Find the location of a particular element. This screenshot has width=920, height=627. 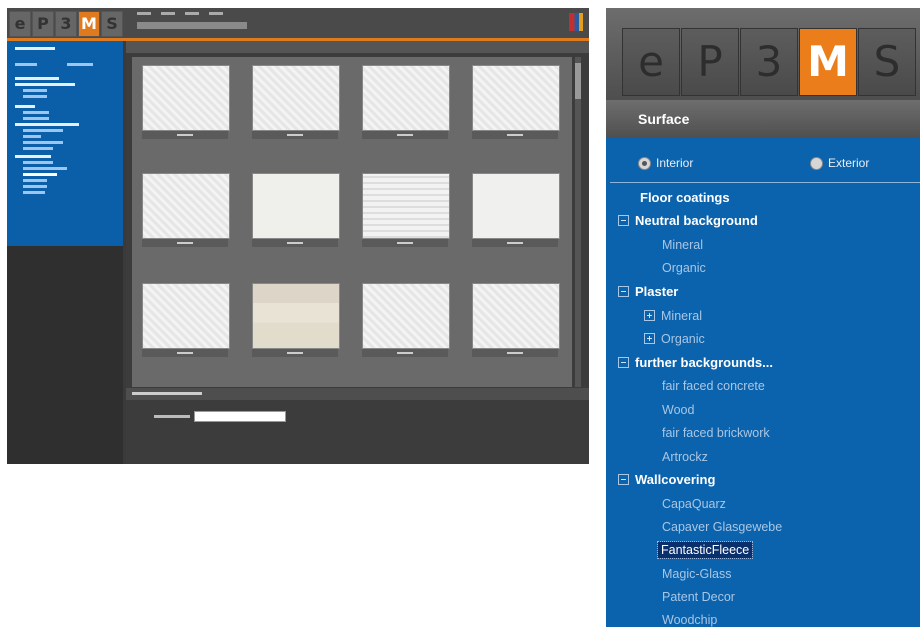

tree-label: fair faced brickwork is located at coordinates (716, 433).